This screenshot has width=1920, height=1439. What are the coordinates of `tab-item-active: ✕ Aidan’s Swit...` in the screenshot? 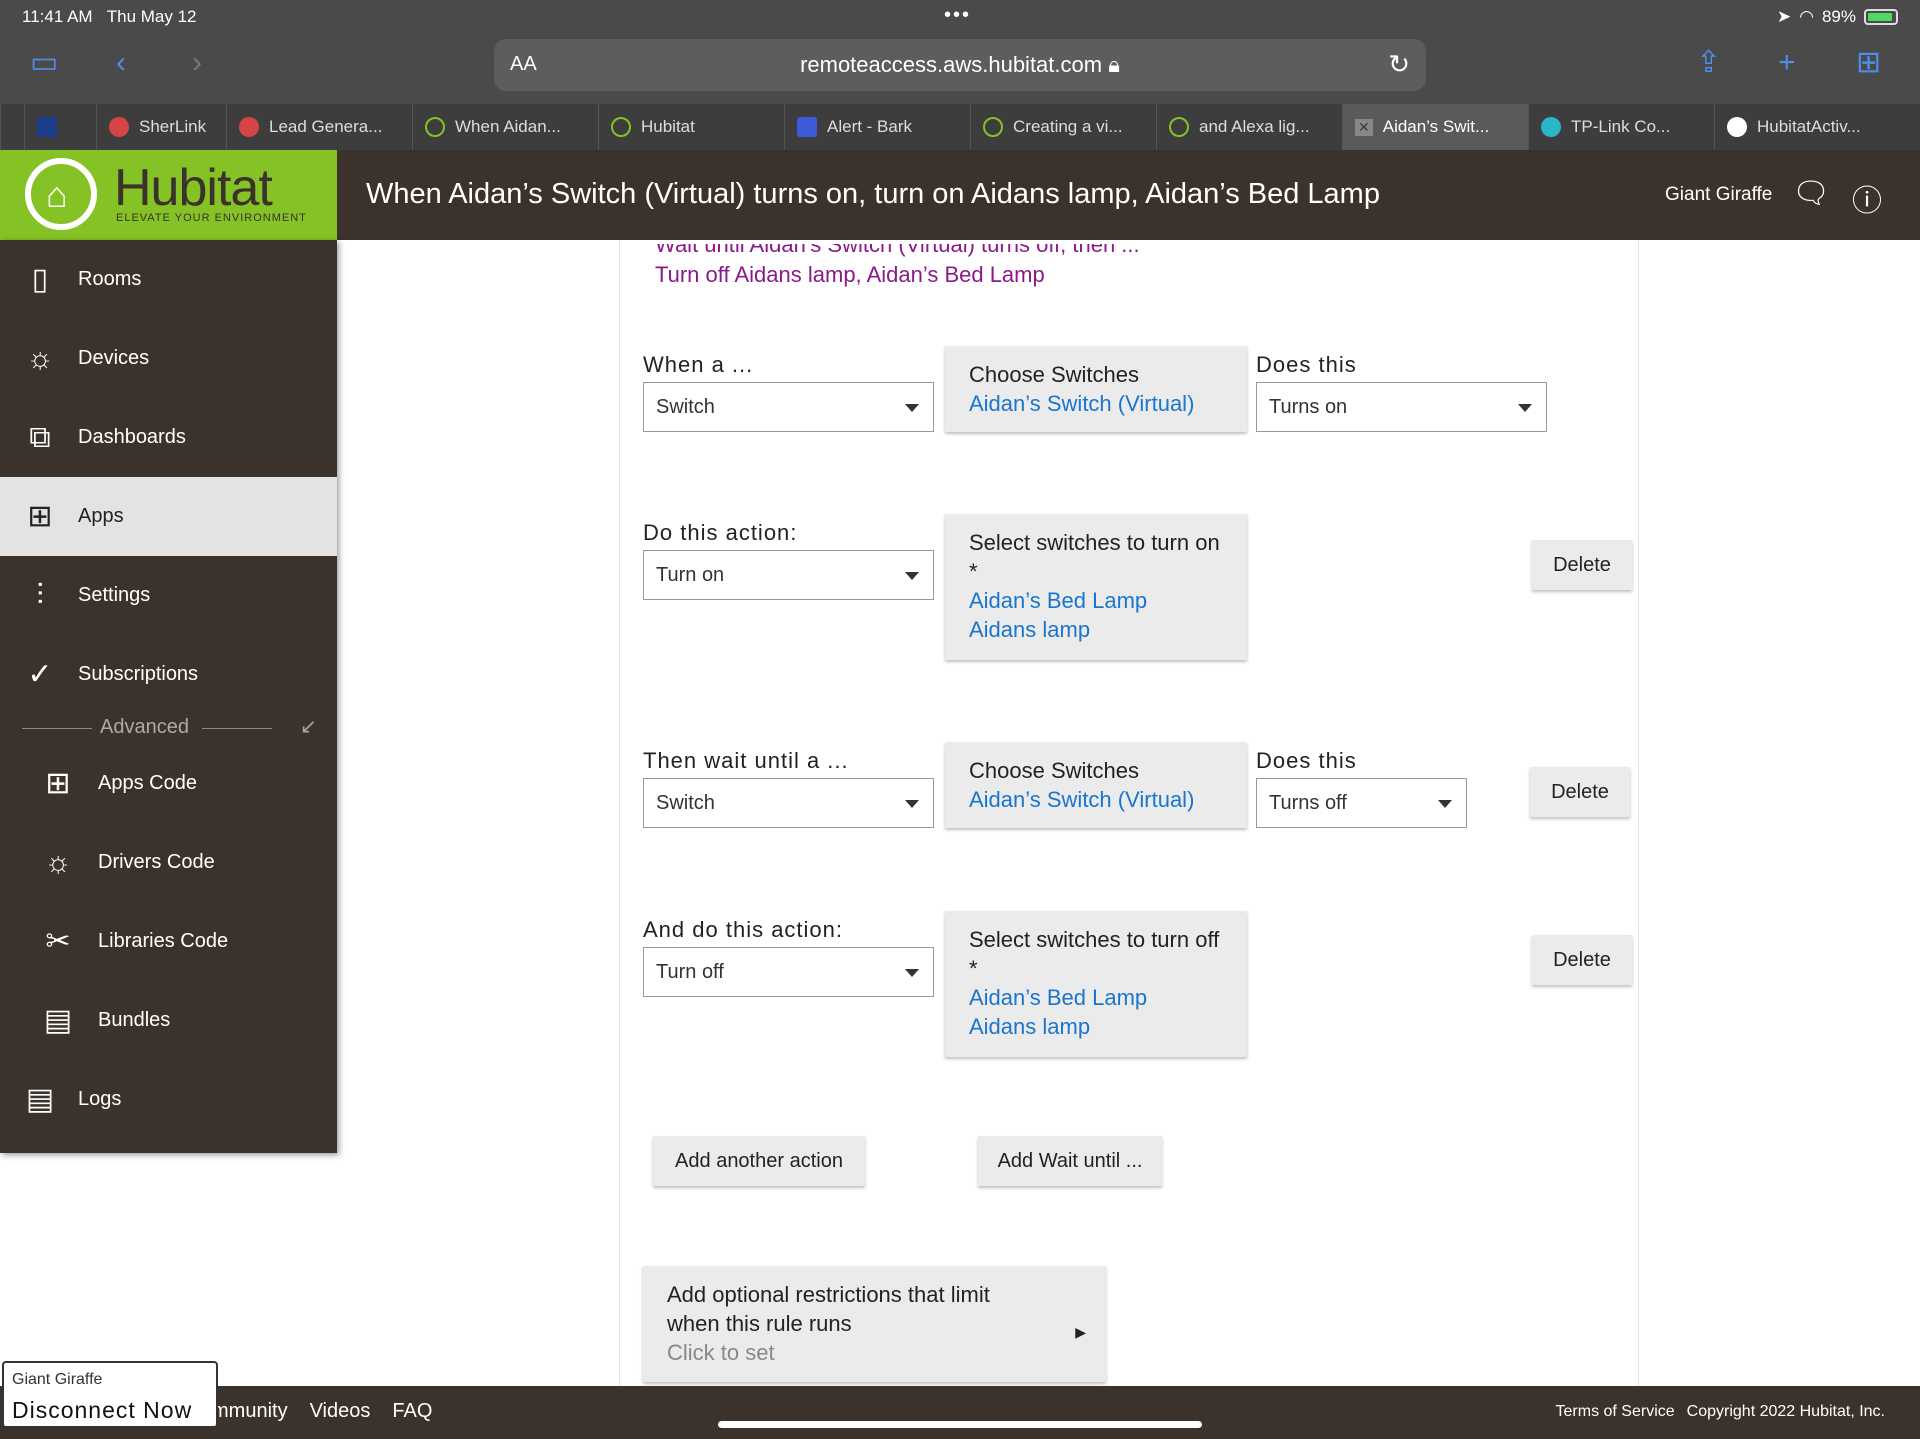 It's located at (1435, 127).